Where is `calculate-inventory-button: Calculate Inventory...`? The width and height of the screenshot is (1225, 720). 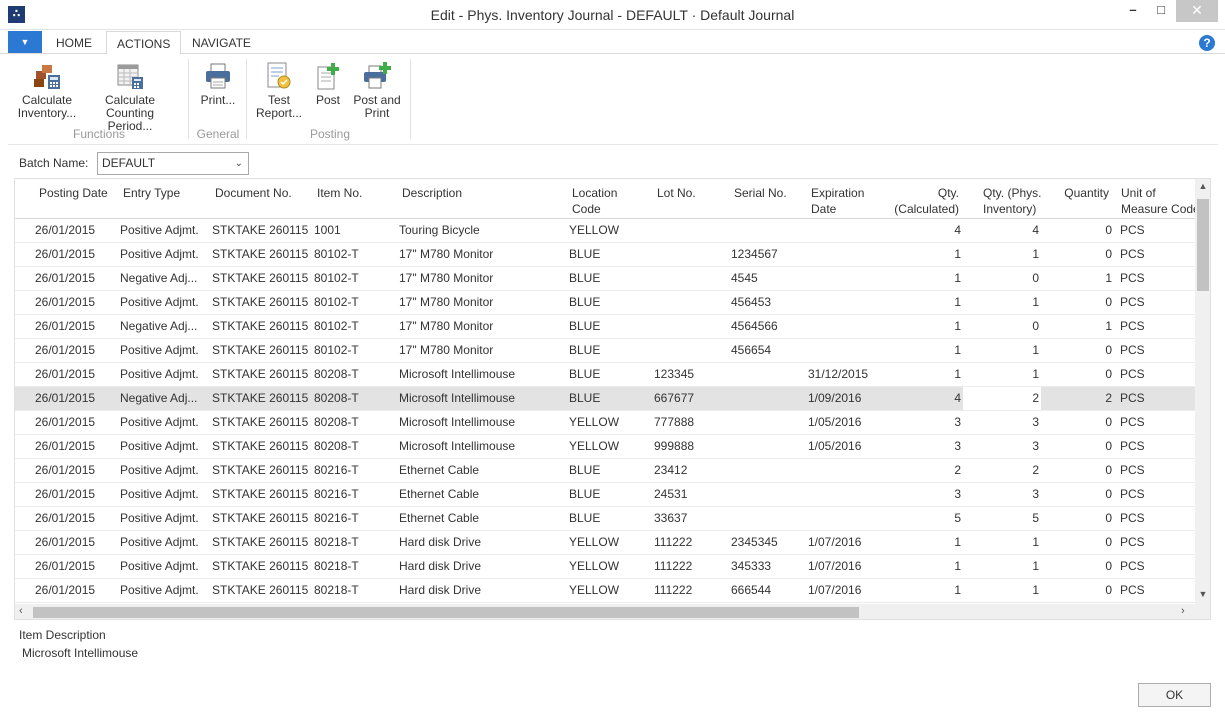
calculate-inventory-button: Calculate Inventory... is located at coordinates (47, 90).